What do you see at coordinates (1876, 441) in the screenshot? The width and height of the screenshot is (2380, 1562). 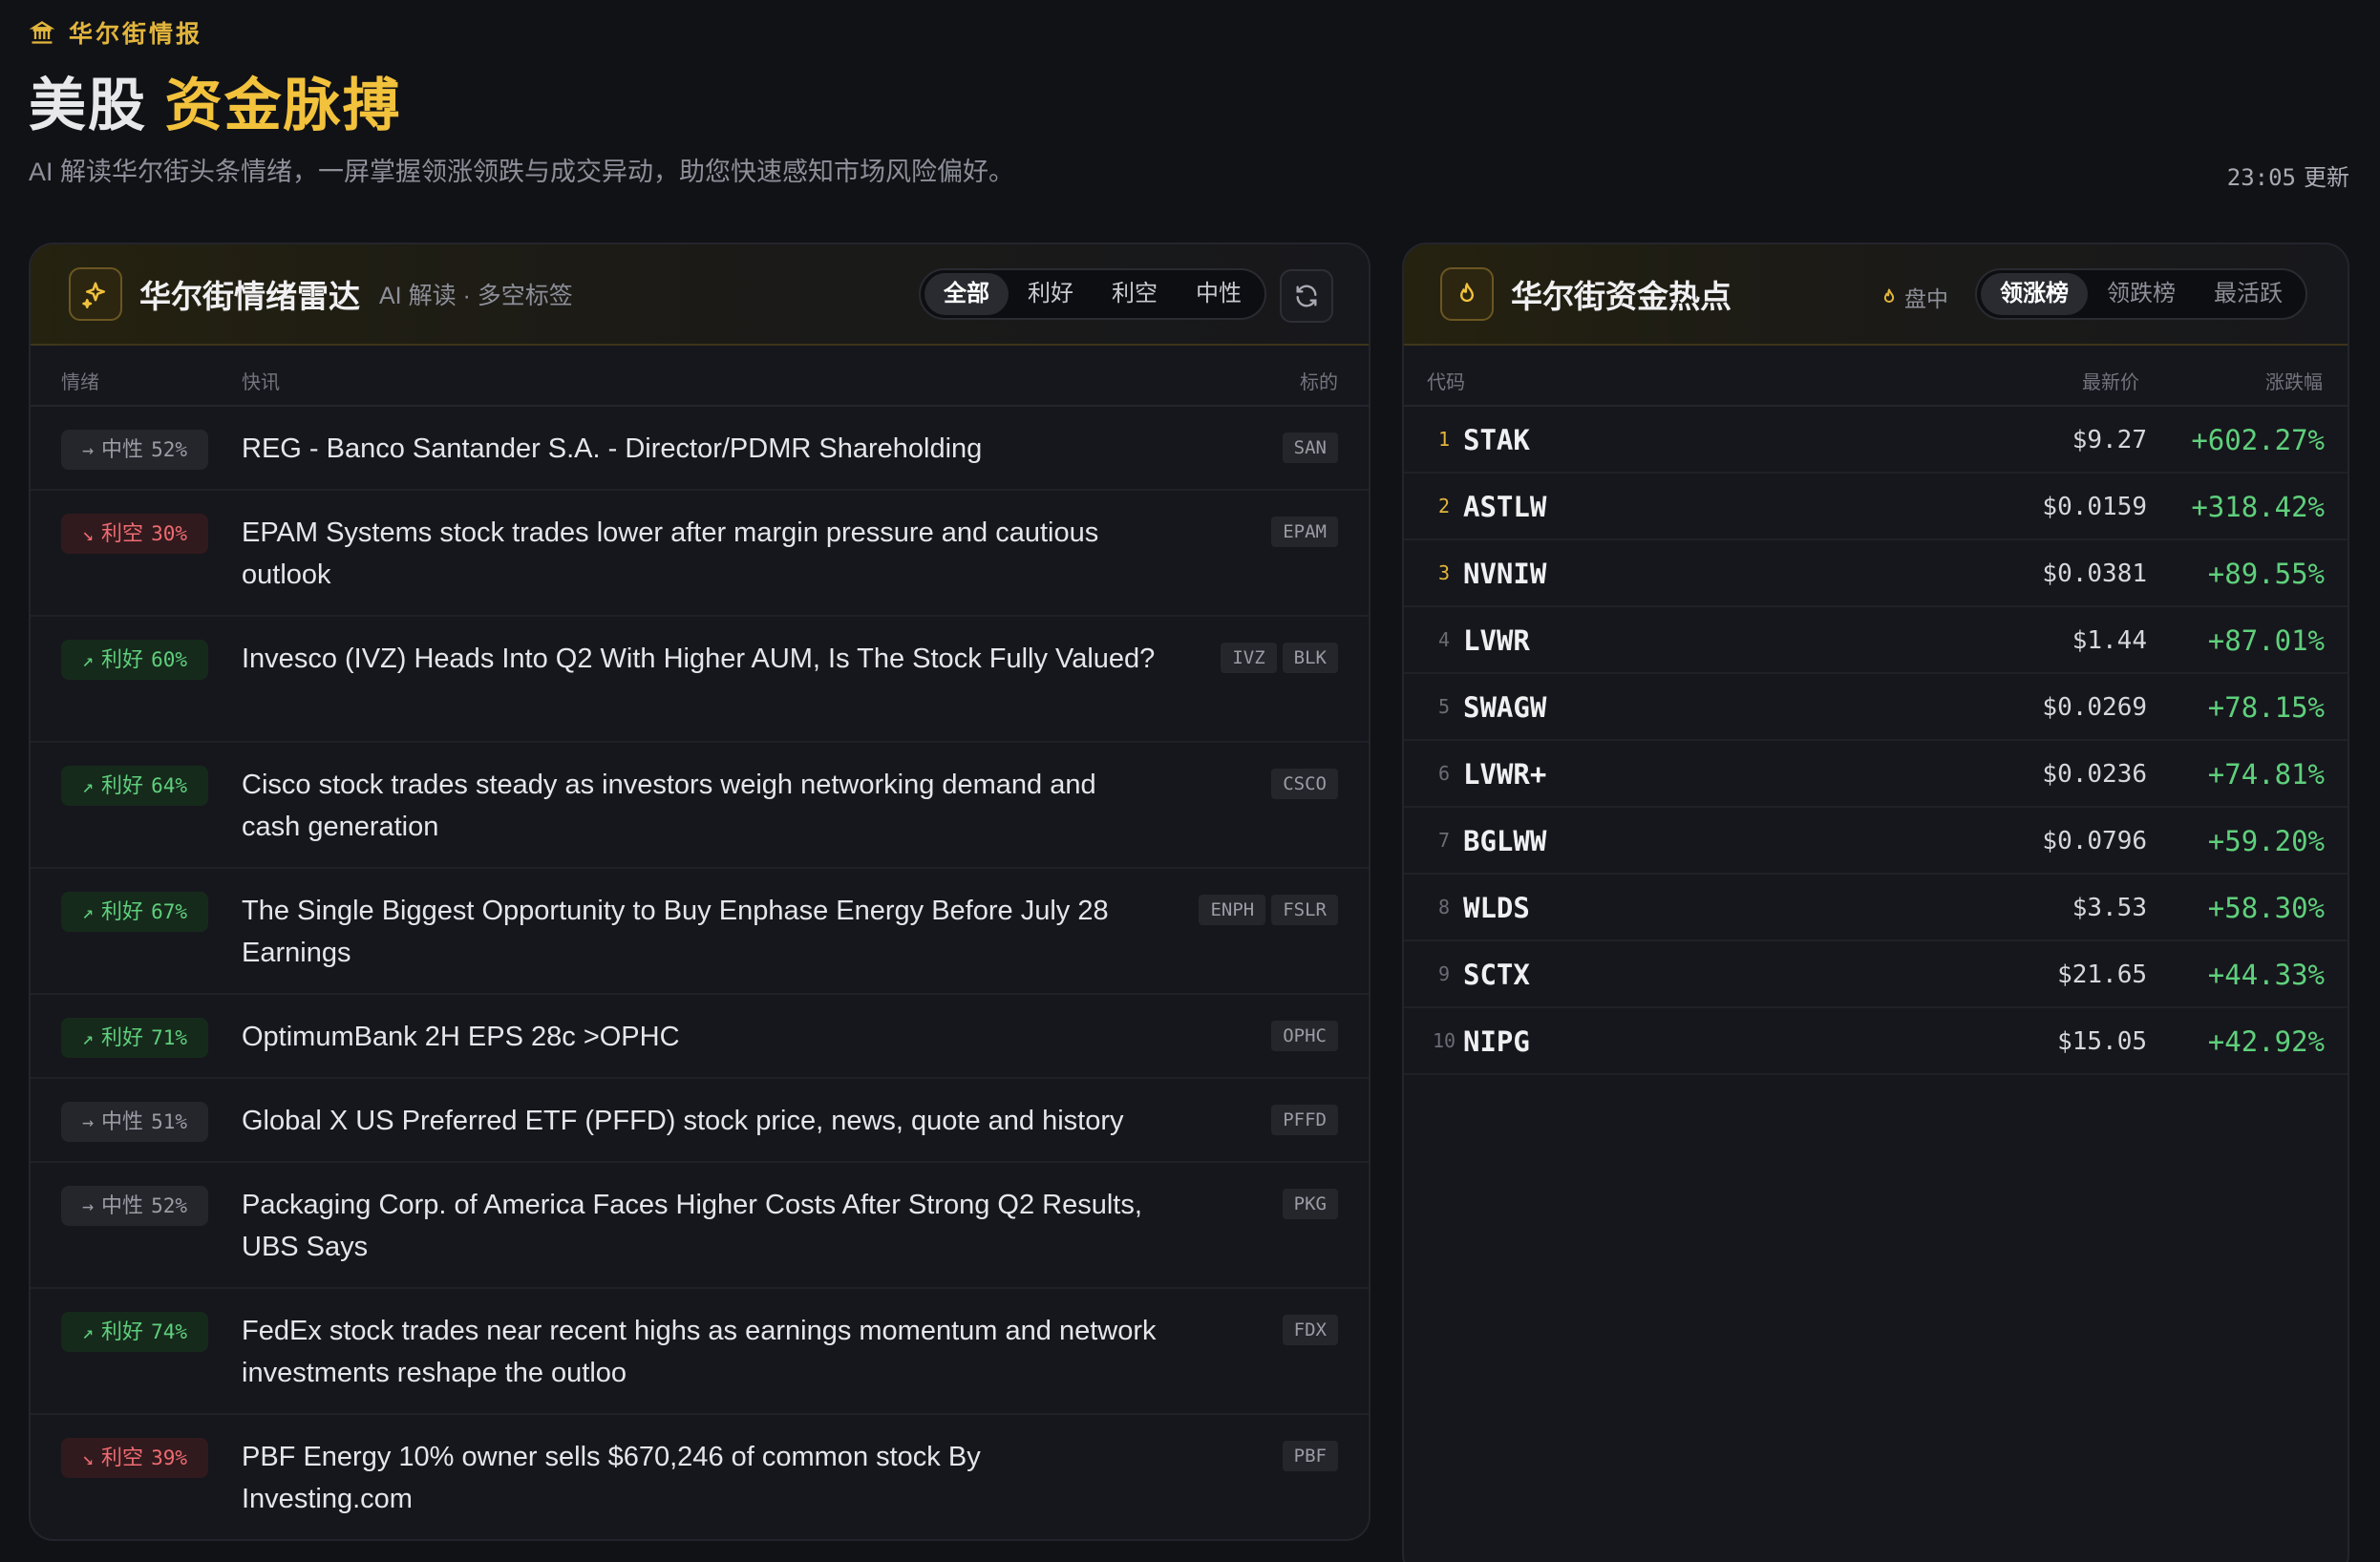 I see `stock-row: 1 STAK $9.27 +602.27%` at bounding box center [1876, 441].